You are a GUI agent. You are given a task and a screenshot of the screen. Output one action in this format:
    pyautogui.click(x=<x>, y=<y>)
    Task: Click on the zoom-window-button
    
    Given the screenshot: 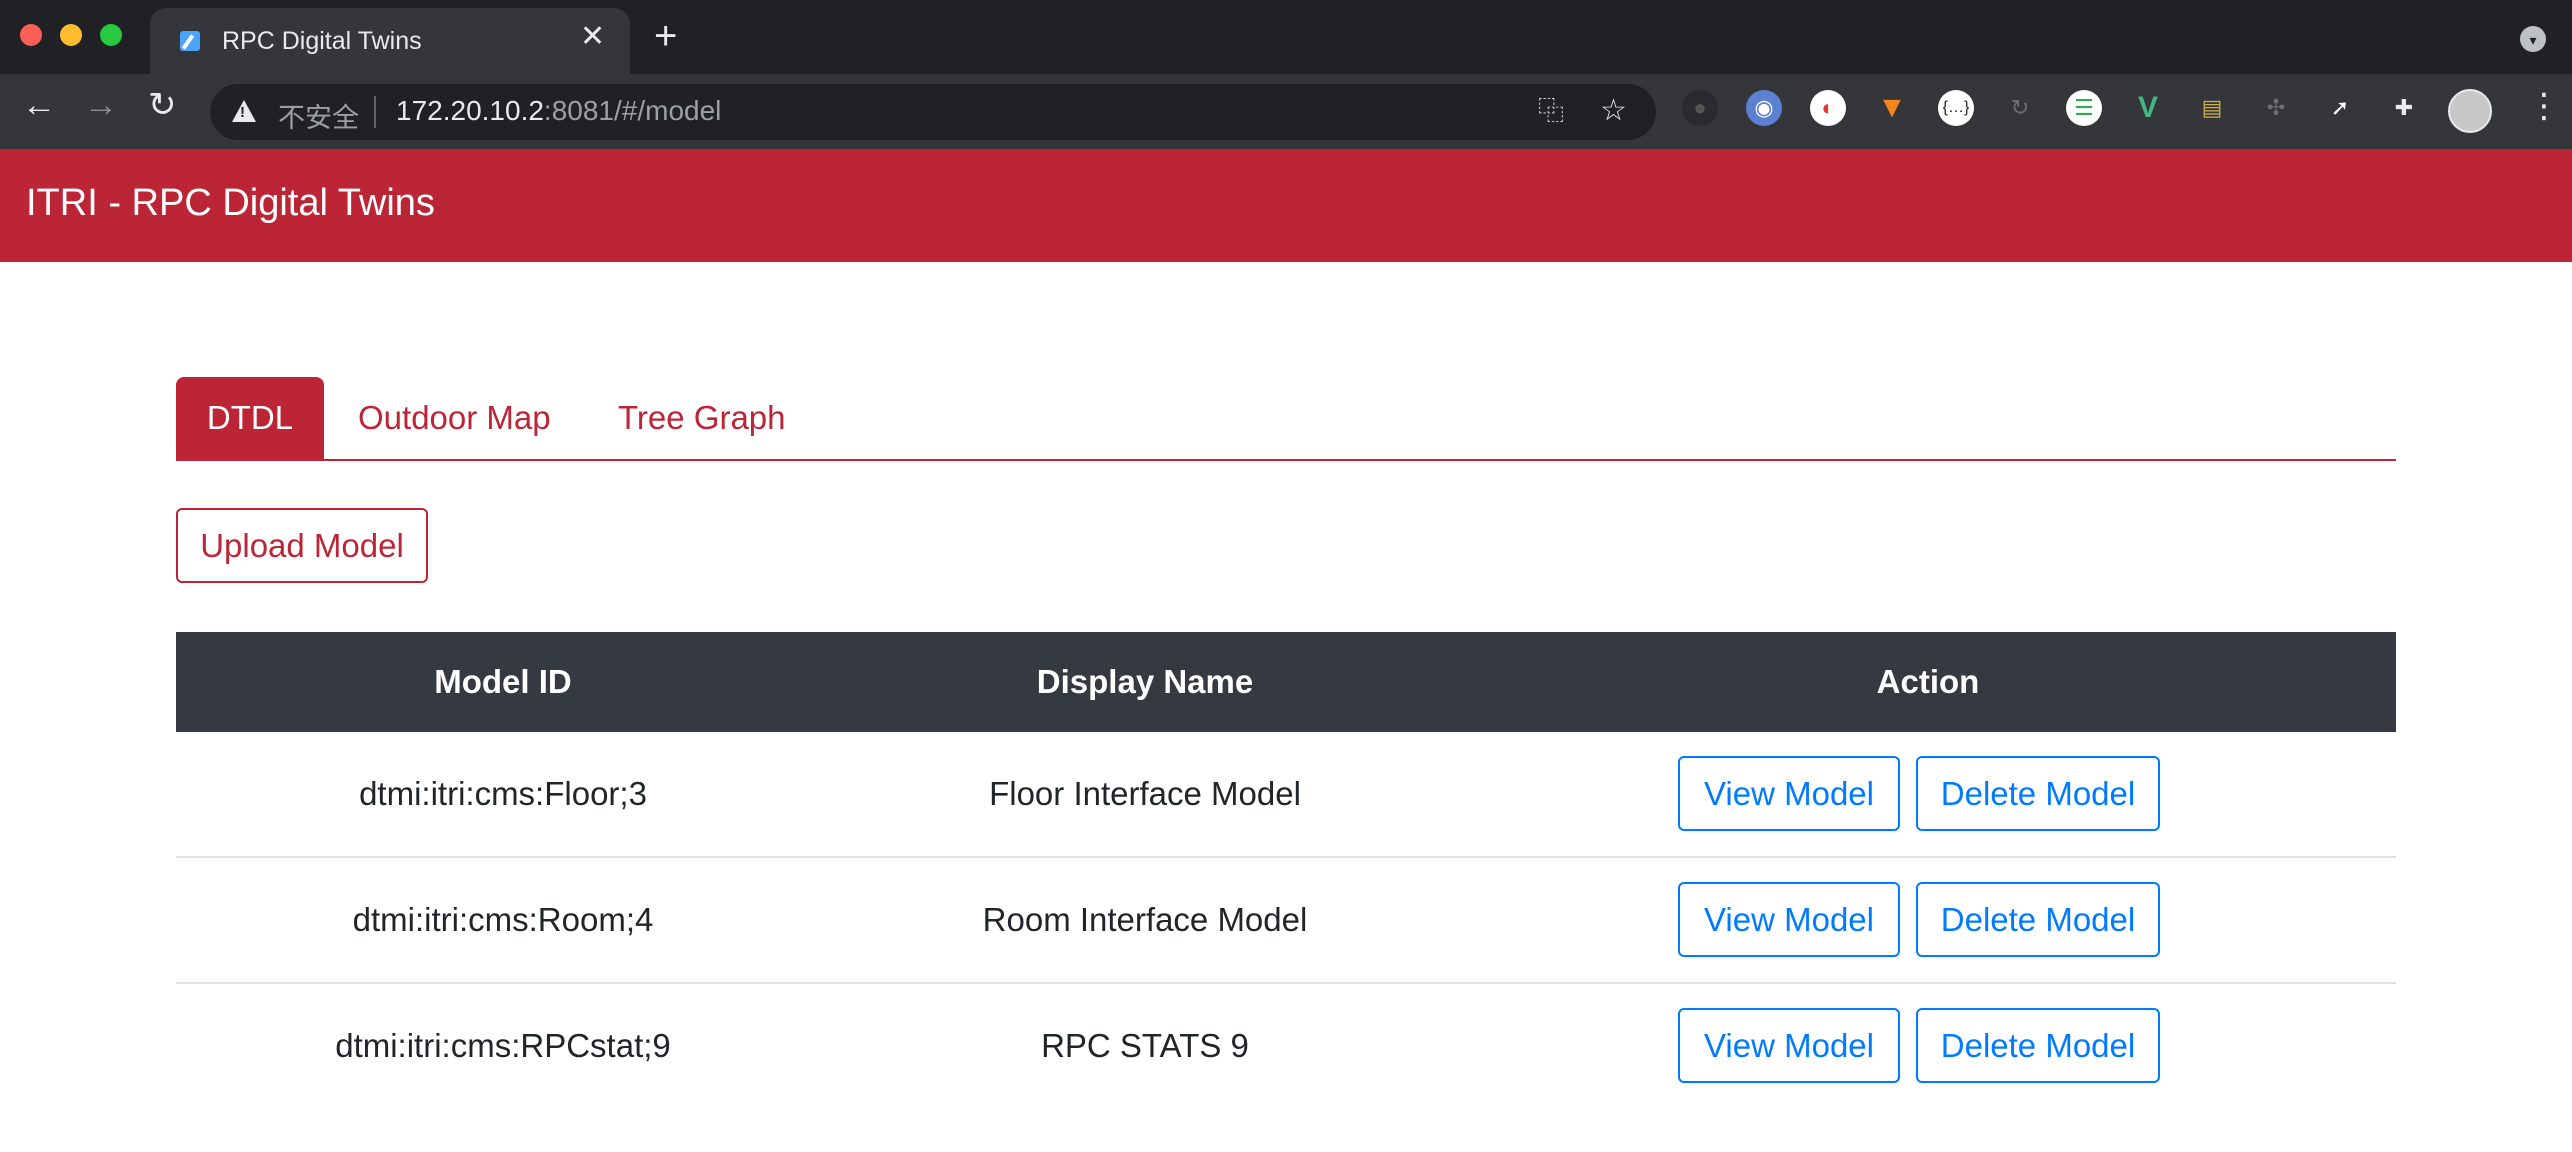 What is the action you would take?
    pyautogui.click(x=111, y=35)
    